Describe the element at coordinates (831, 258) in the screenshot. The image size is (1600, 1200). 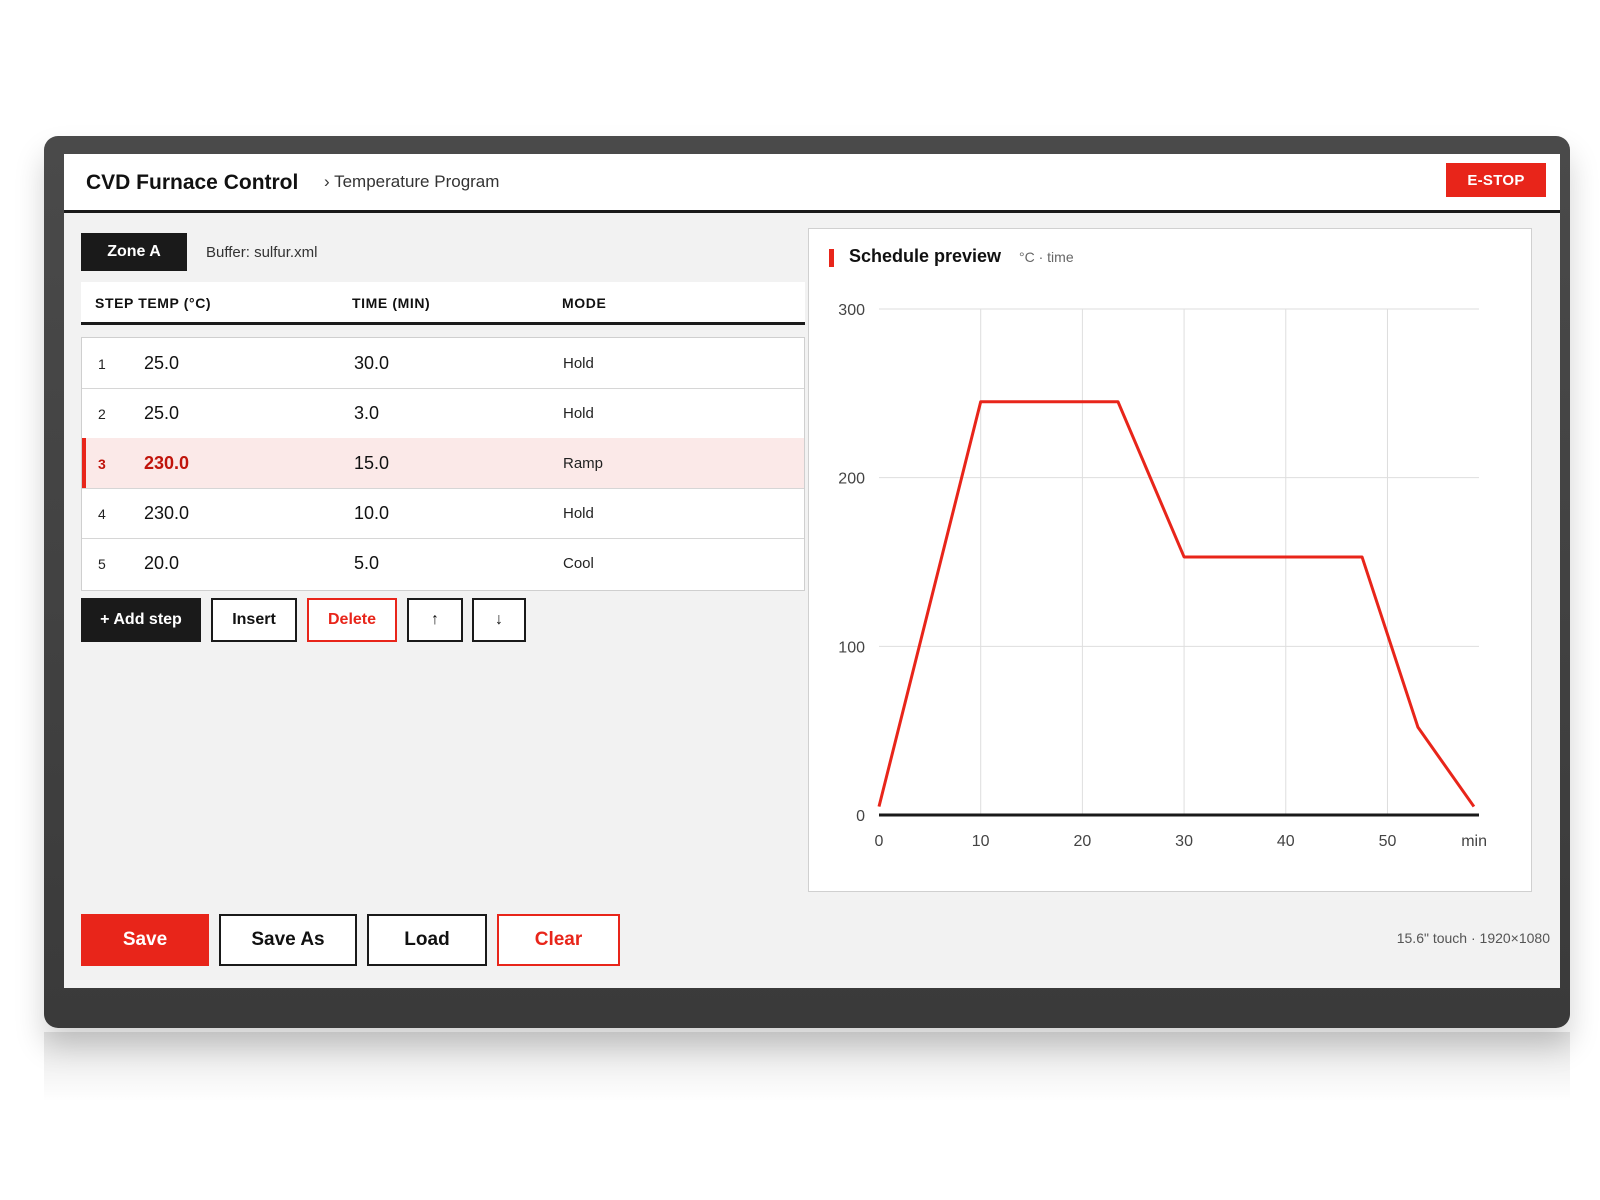
I see `chart-title-marker` at that location.